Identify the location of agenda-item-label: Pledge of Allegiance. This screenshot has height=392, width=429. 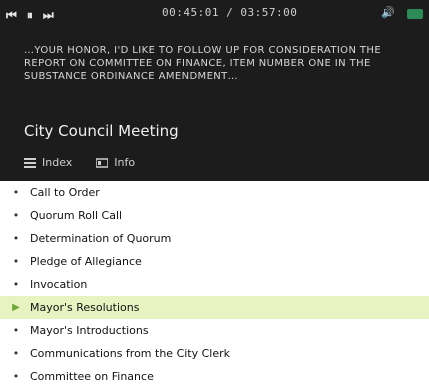
(86, 261).